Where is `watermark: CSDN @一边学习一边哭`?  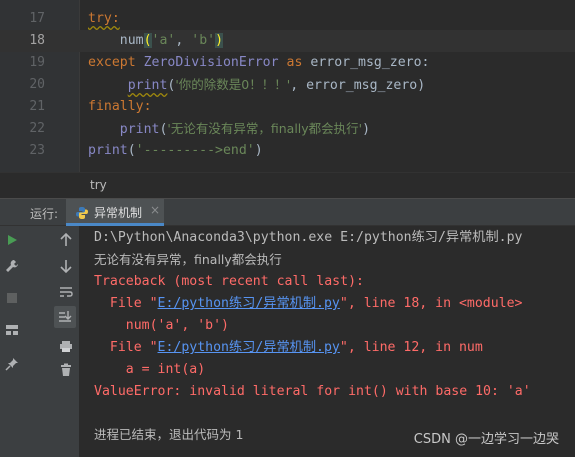
watermark: CSDN @一边学习一边哭 is located at coordinates (486, 439).